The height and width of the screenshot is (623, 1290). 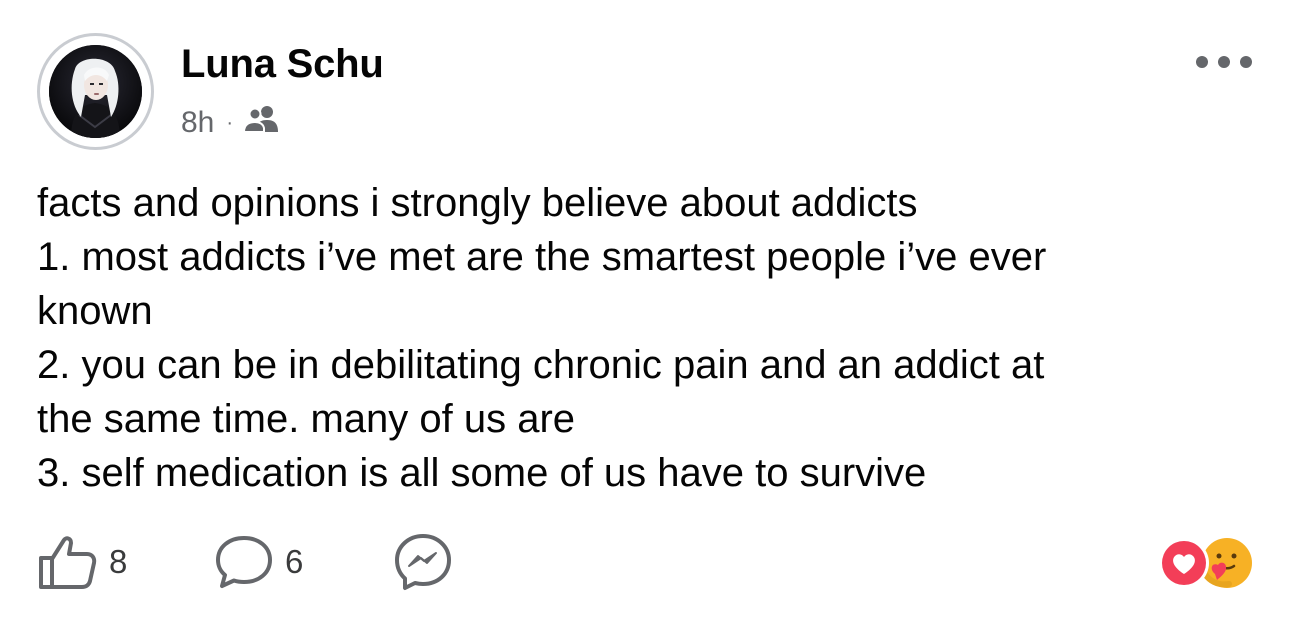 I want to click on thumbs-up-icon, so click(x=68, y=562).